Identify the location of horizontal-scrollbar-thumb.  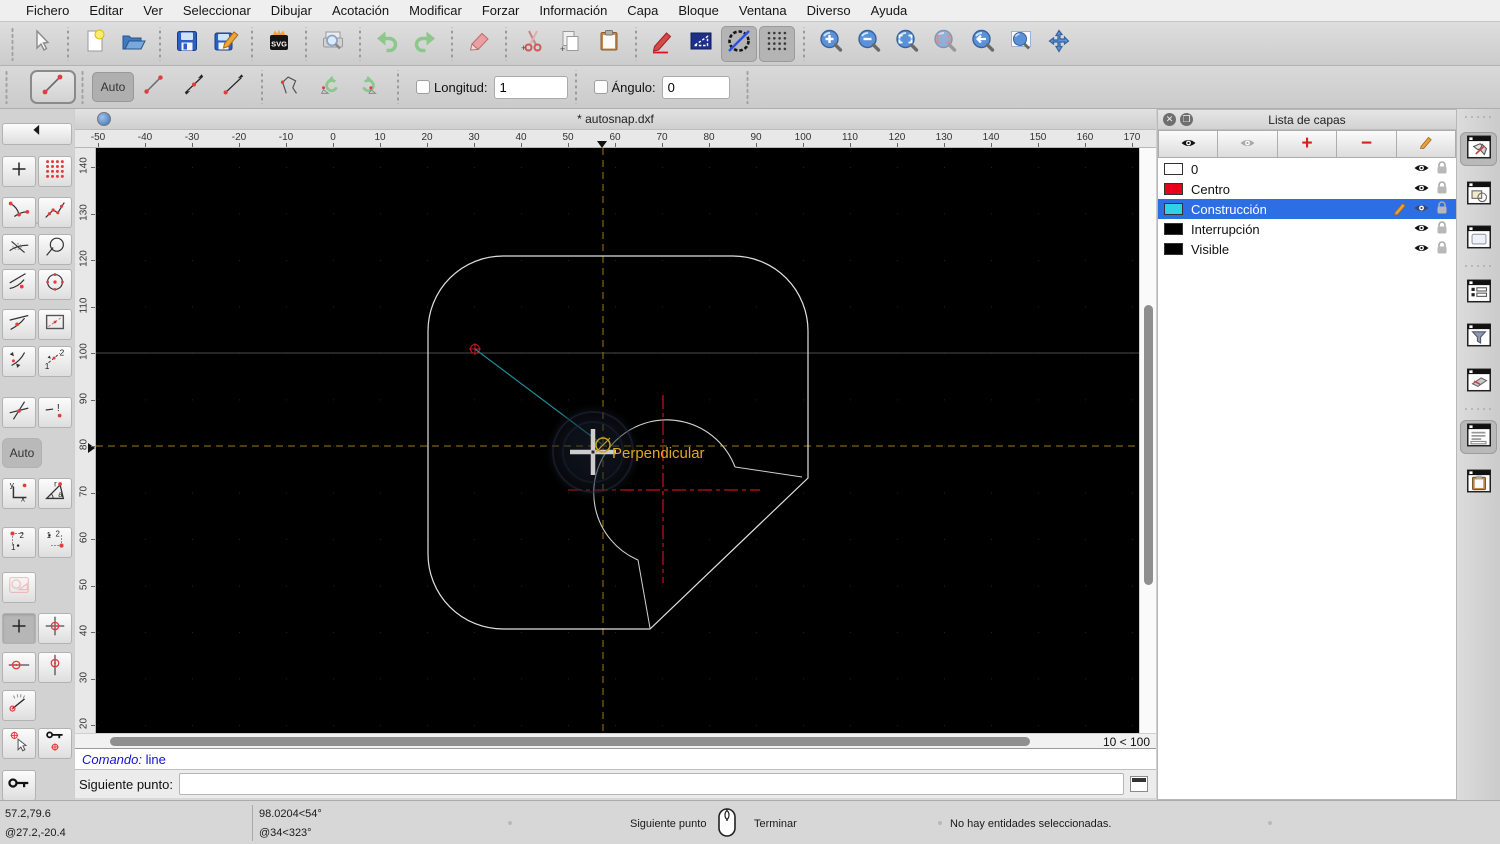
(570, 741).